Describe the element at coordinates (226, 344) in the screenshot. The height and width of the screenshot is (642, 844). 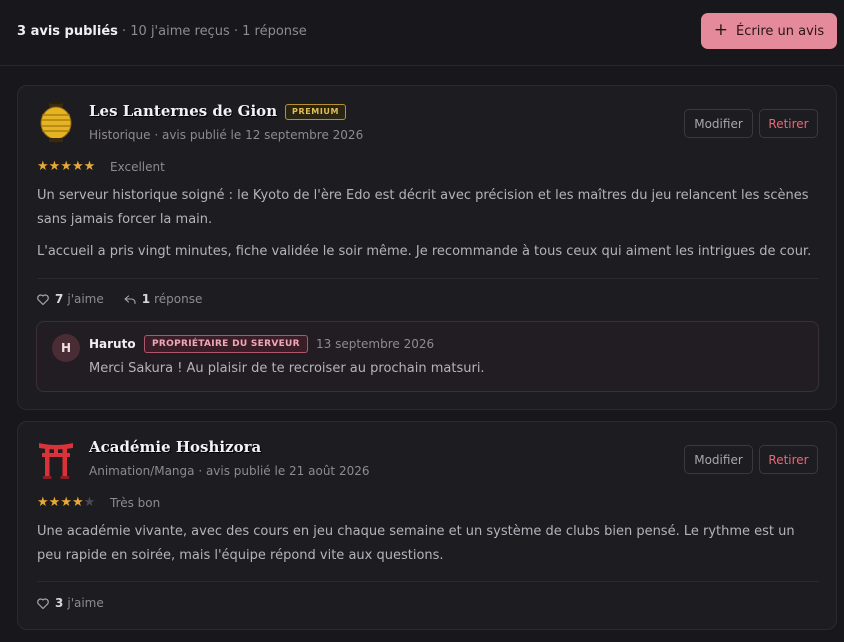
I see `owner-badge: PROPRIÉTAIRE DU SERVEUR` at that location.